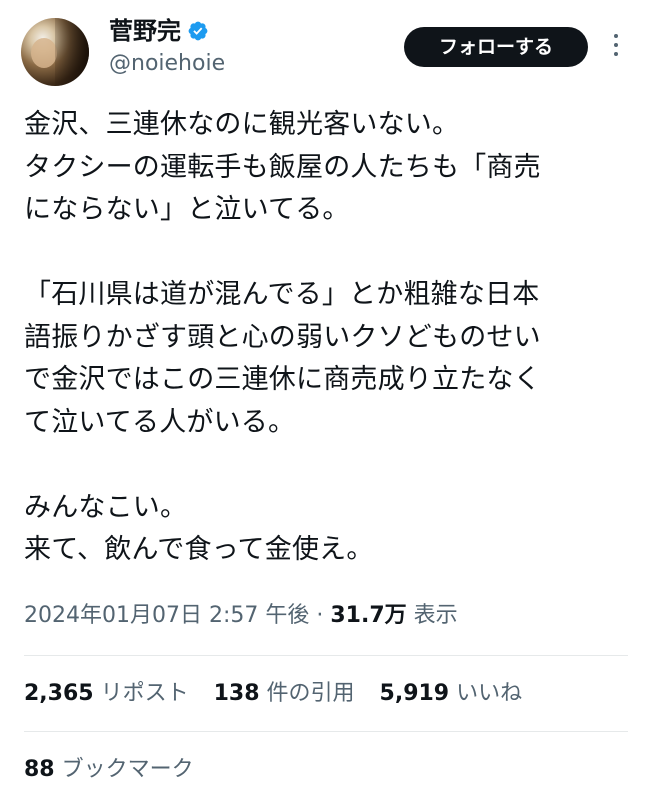  What do you see at coordinates (496, 47) in the screenshot?
I see `follow-button: フォローする` at bounding box center [496, 47].